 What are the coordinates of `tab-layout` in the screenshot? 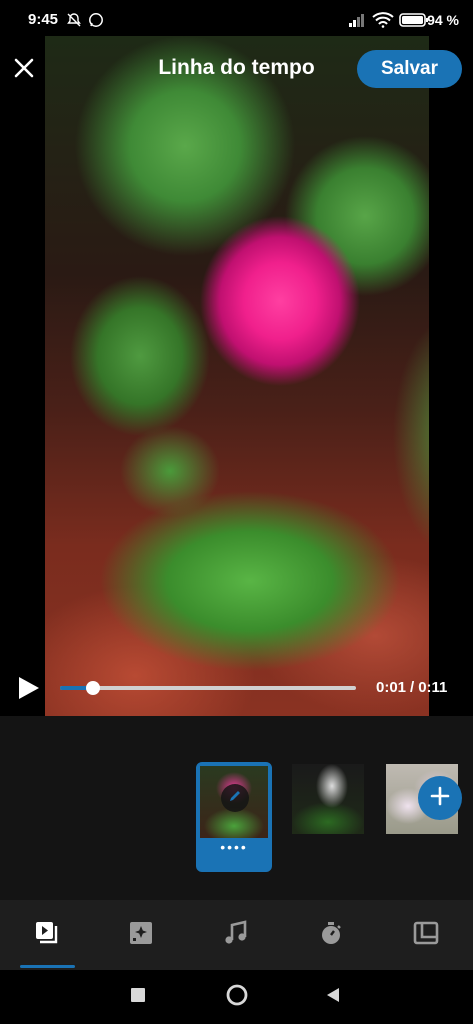 It's located at (426, 935).